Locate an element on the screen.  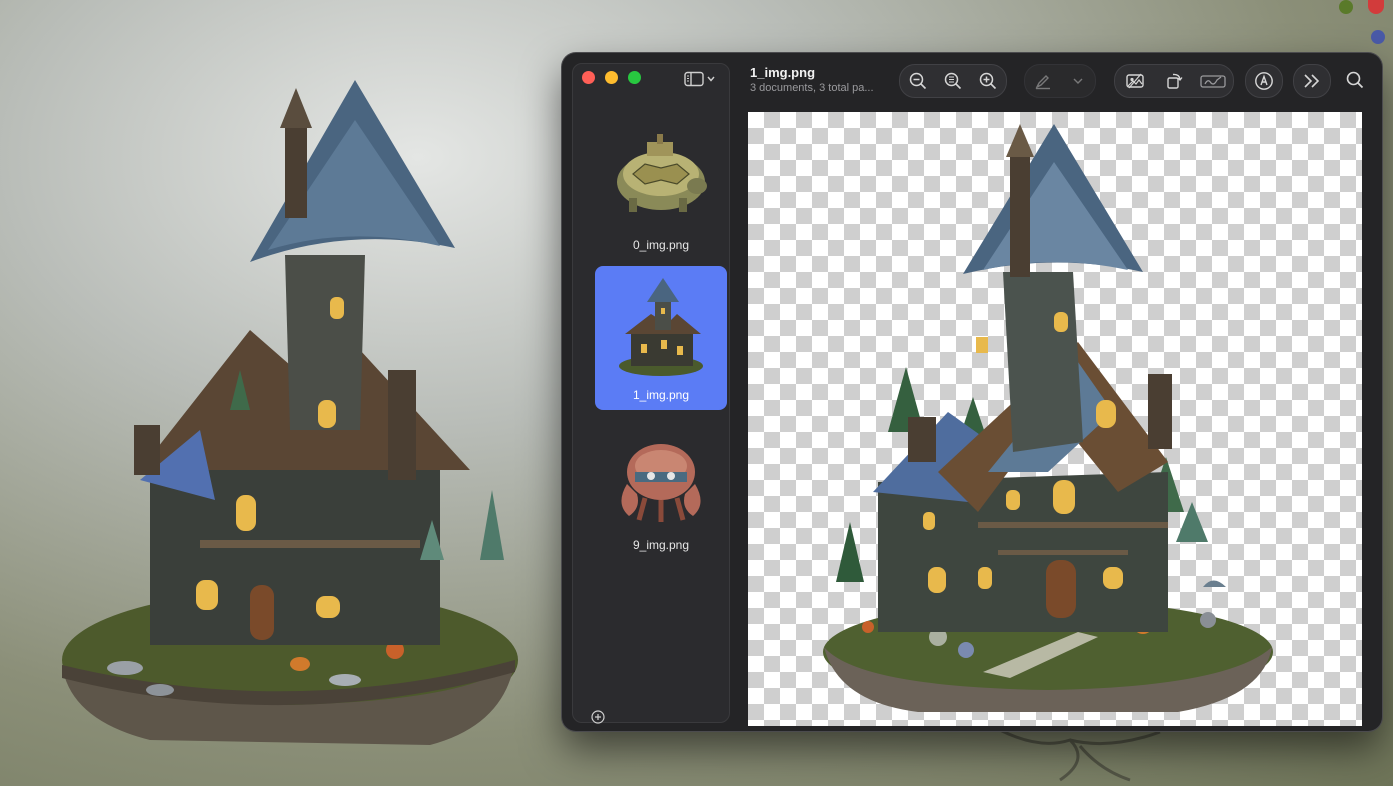
zoom-controls is located at coordinates (953, 81).